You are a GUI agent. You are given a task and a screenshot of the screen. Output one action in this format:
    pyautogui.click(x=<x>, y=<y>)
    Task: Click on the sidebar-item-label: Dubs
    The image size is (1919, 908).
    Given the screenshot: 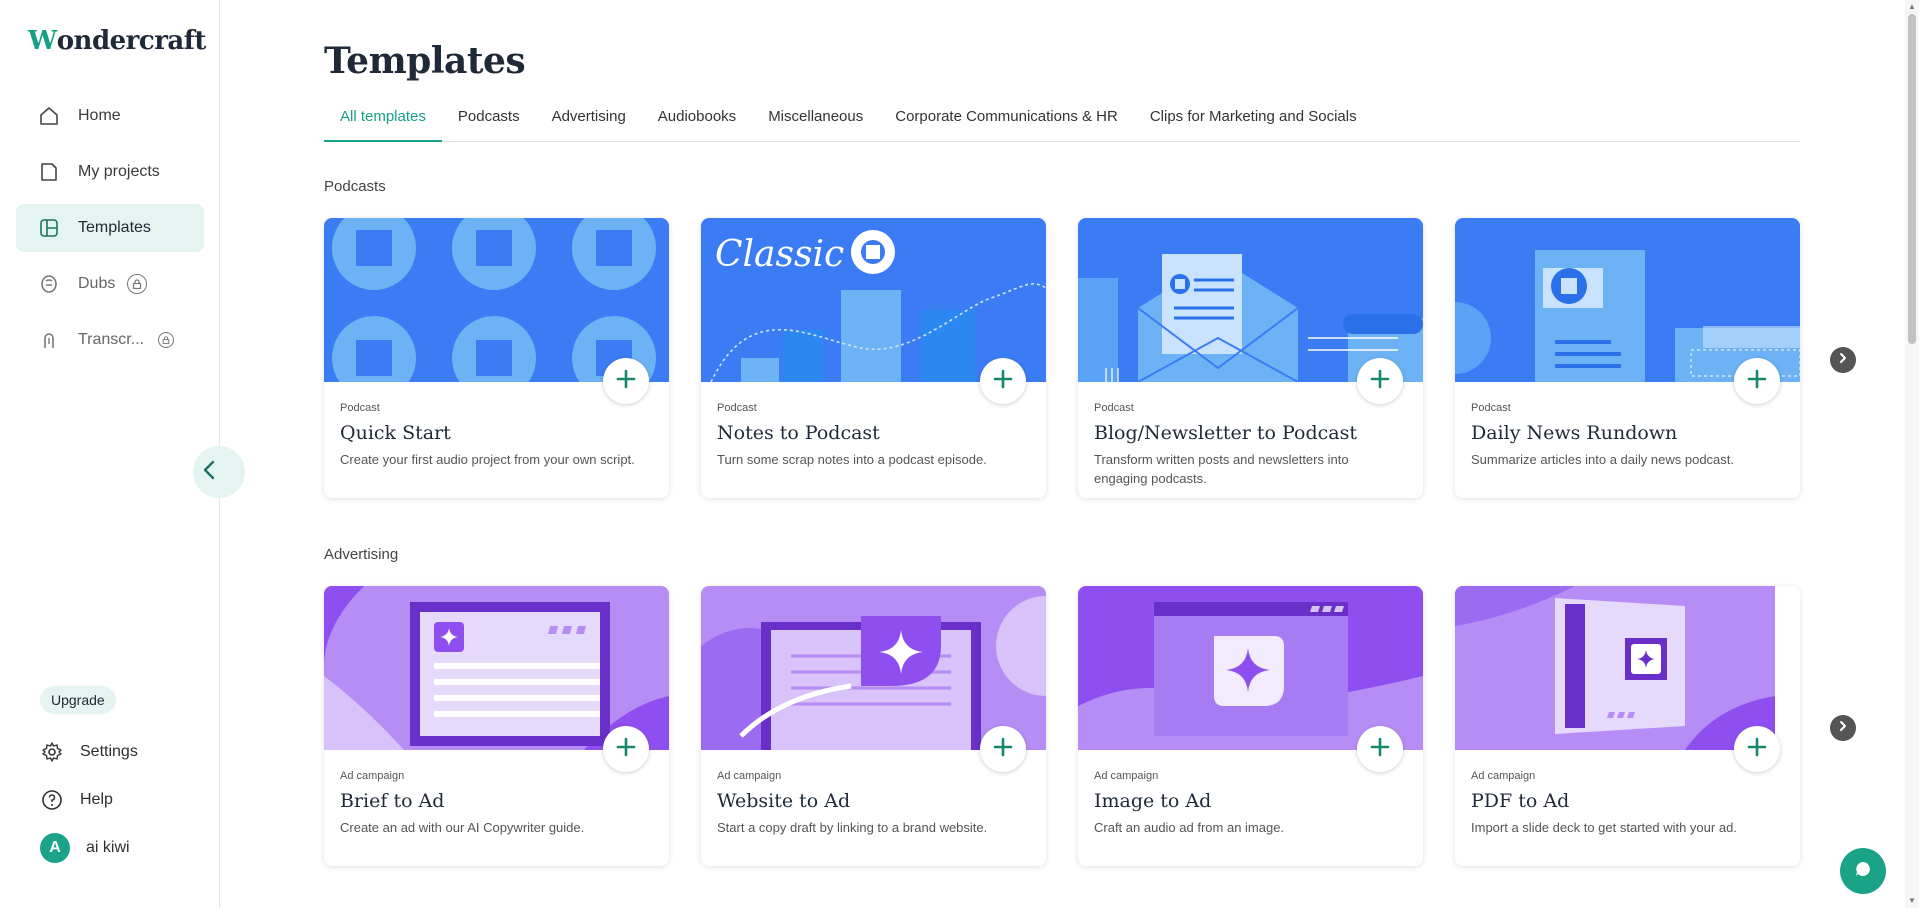 What is the action you would take?
    pyautogui.click(x=97, y=283)
    